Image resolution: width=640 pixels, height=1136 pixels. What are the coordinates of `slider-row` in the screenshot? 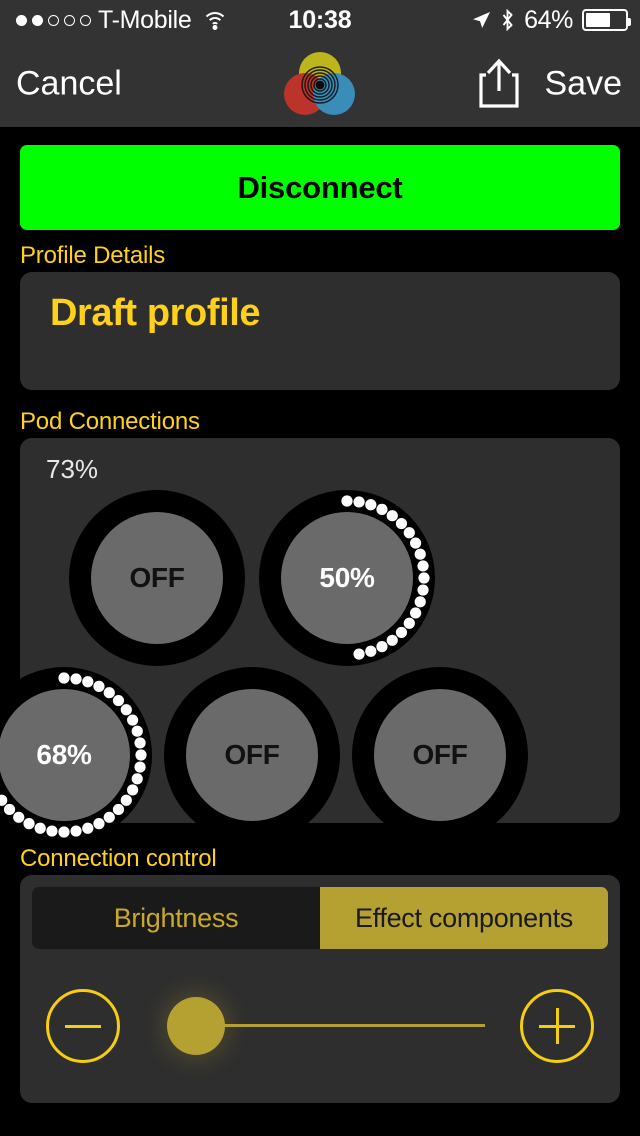 It's located at (320, 1027).